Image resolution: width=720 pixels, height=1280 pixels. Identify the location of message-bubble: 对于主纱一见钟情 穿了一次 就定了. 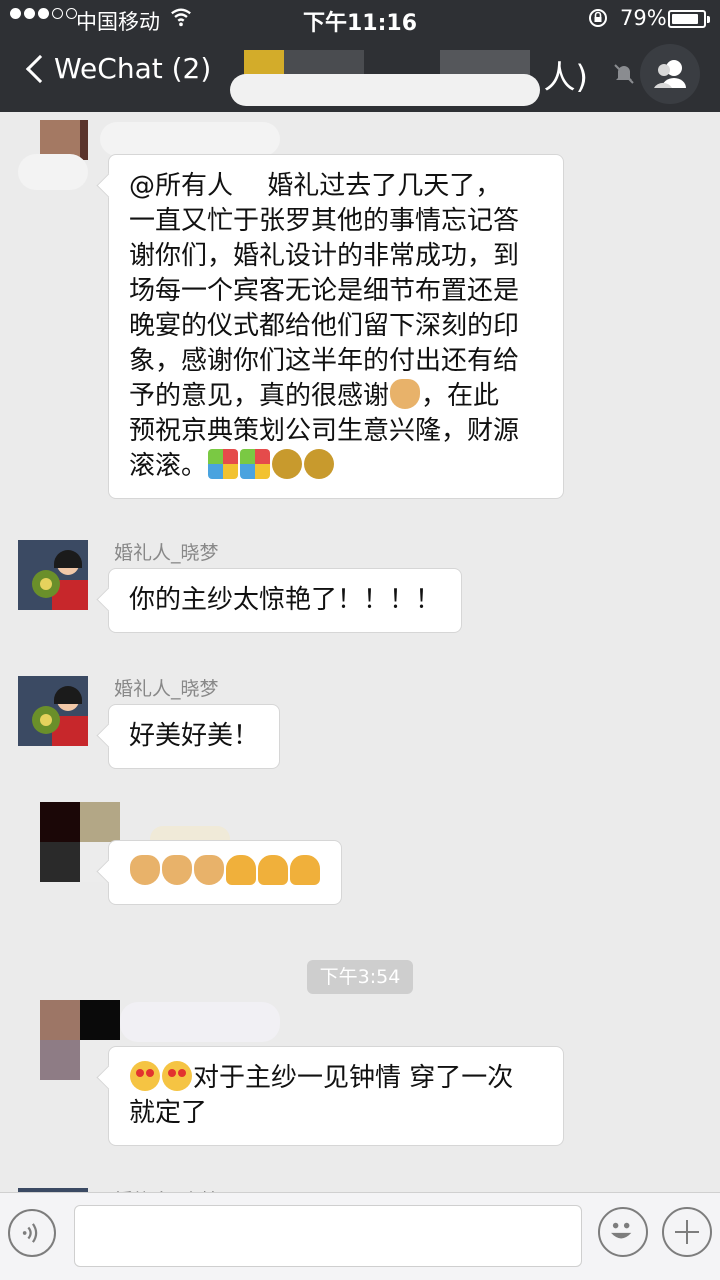
(336, 1096).